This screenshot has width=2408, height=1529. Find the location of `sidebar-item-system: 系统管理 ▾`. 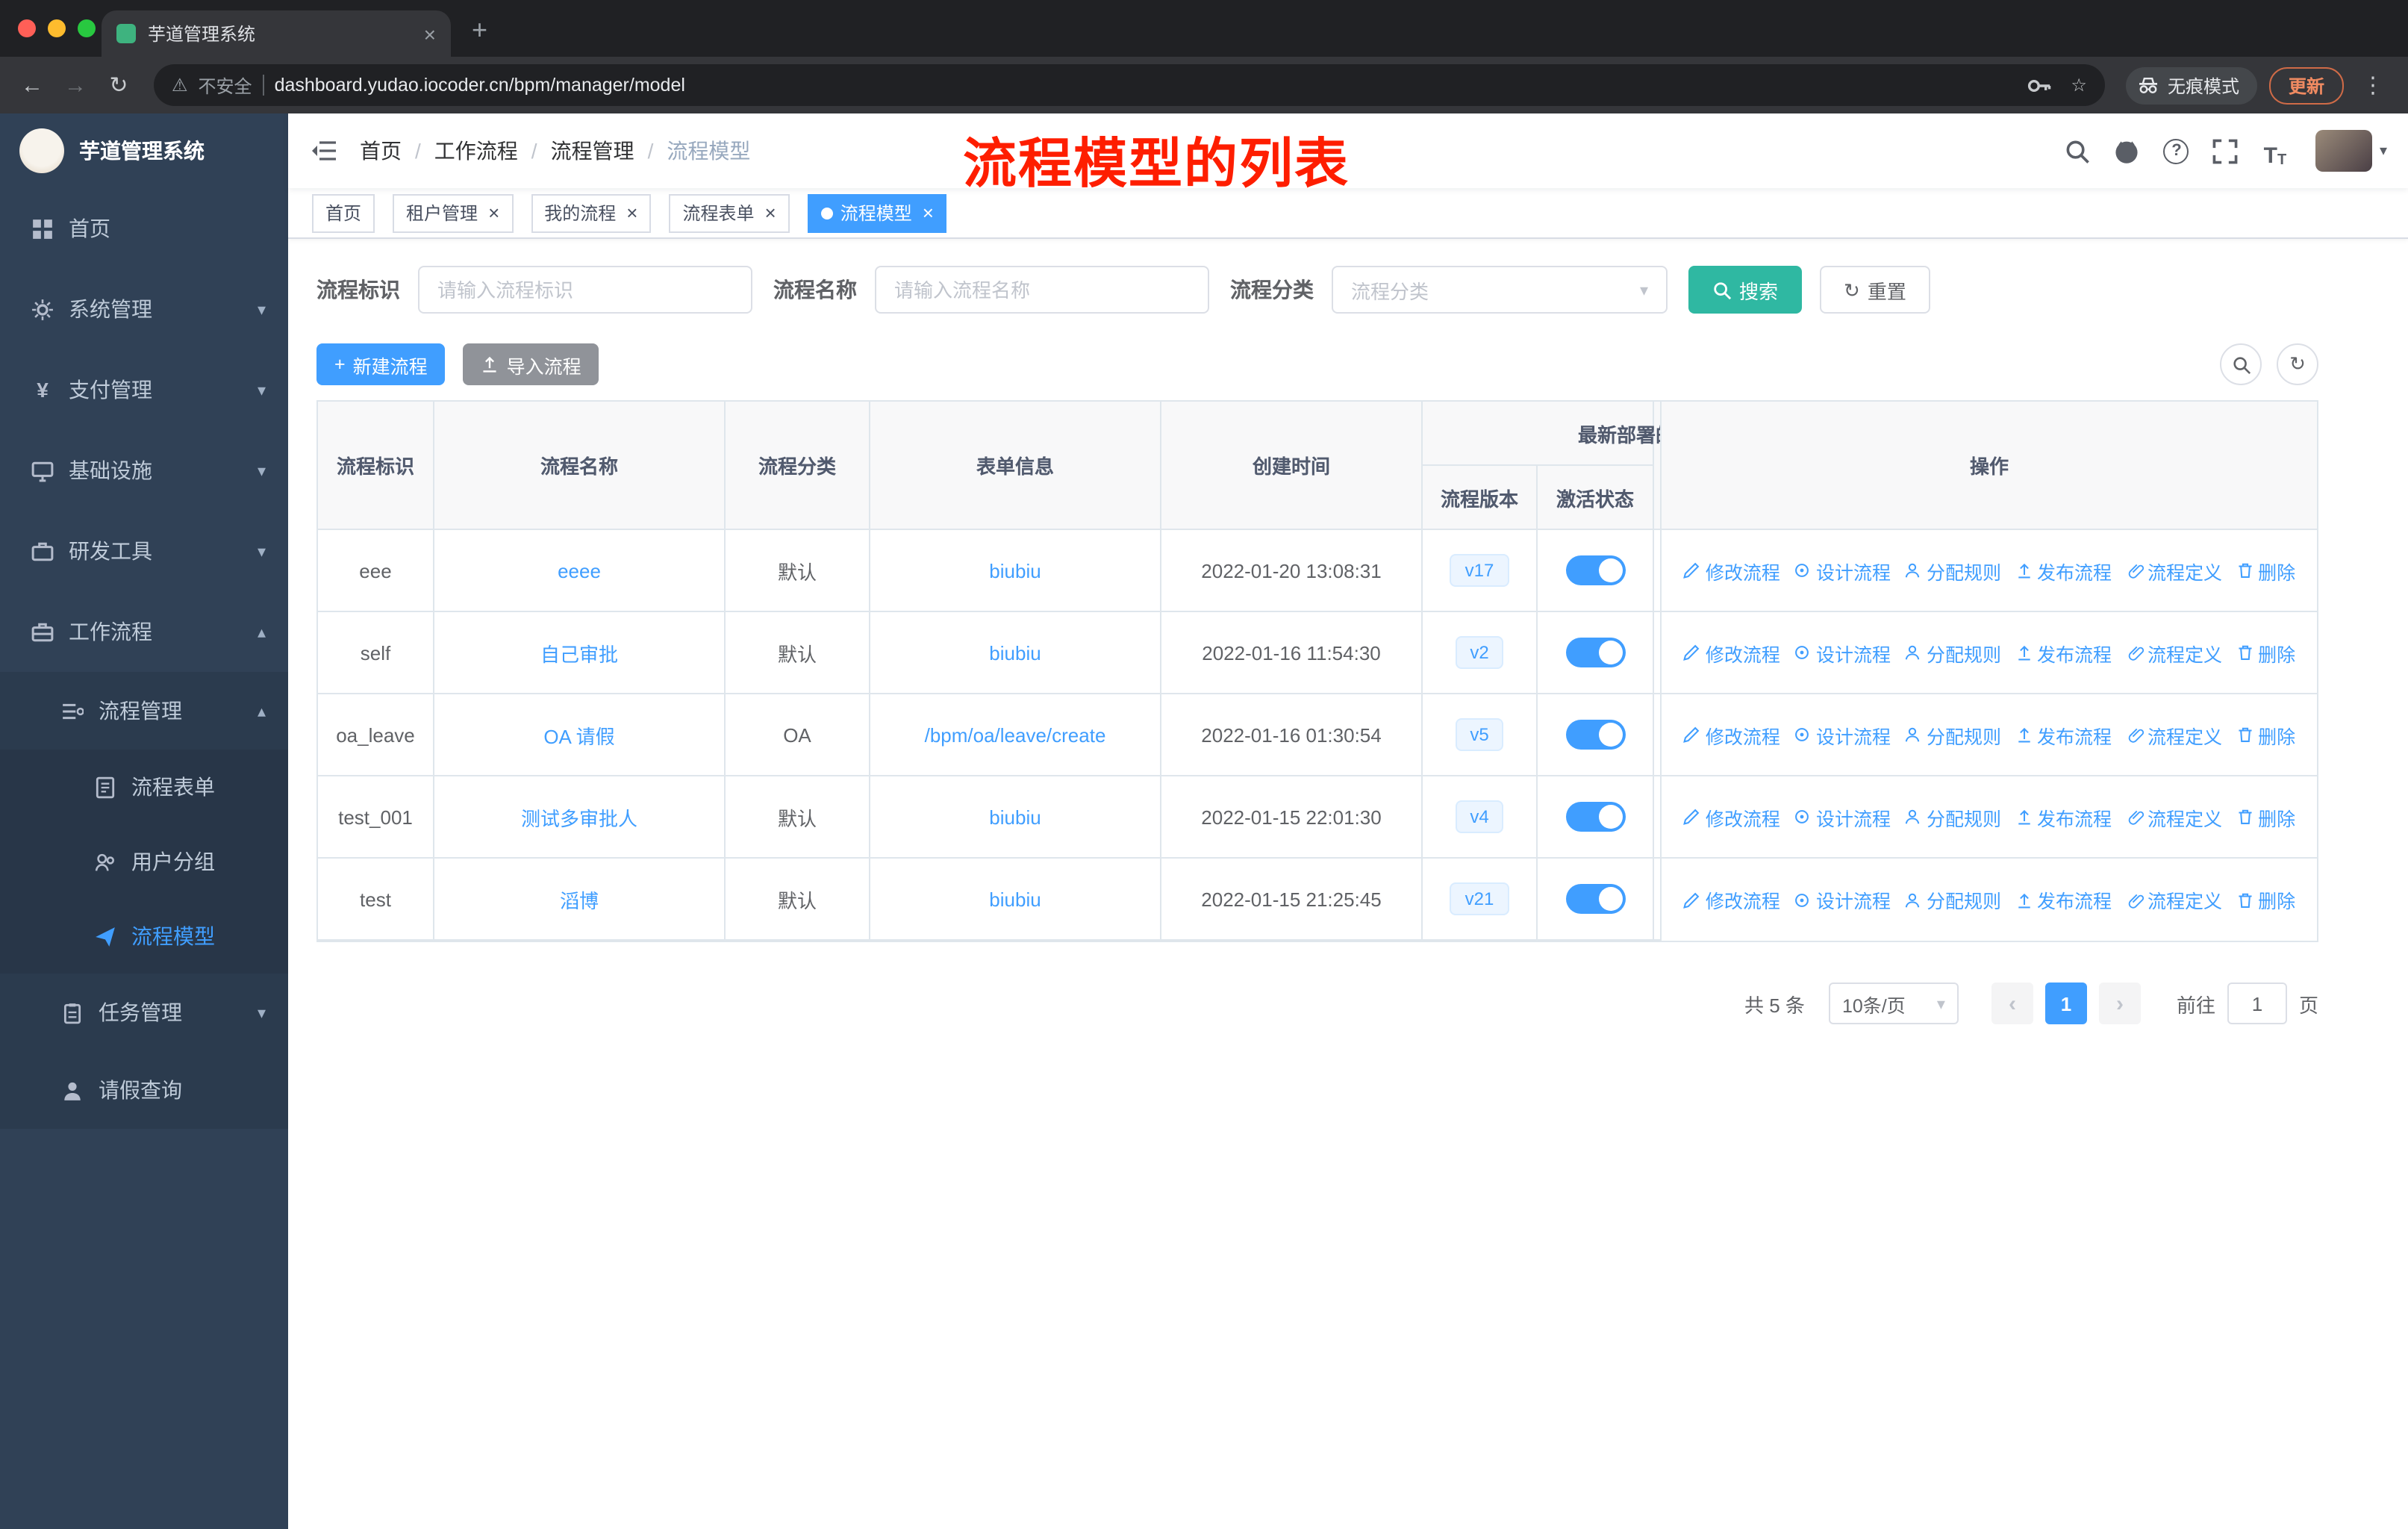

sidebar-item-system: 系统管理 ▾ is located at coordinates (144, 309).